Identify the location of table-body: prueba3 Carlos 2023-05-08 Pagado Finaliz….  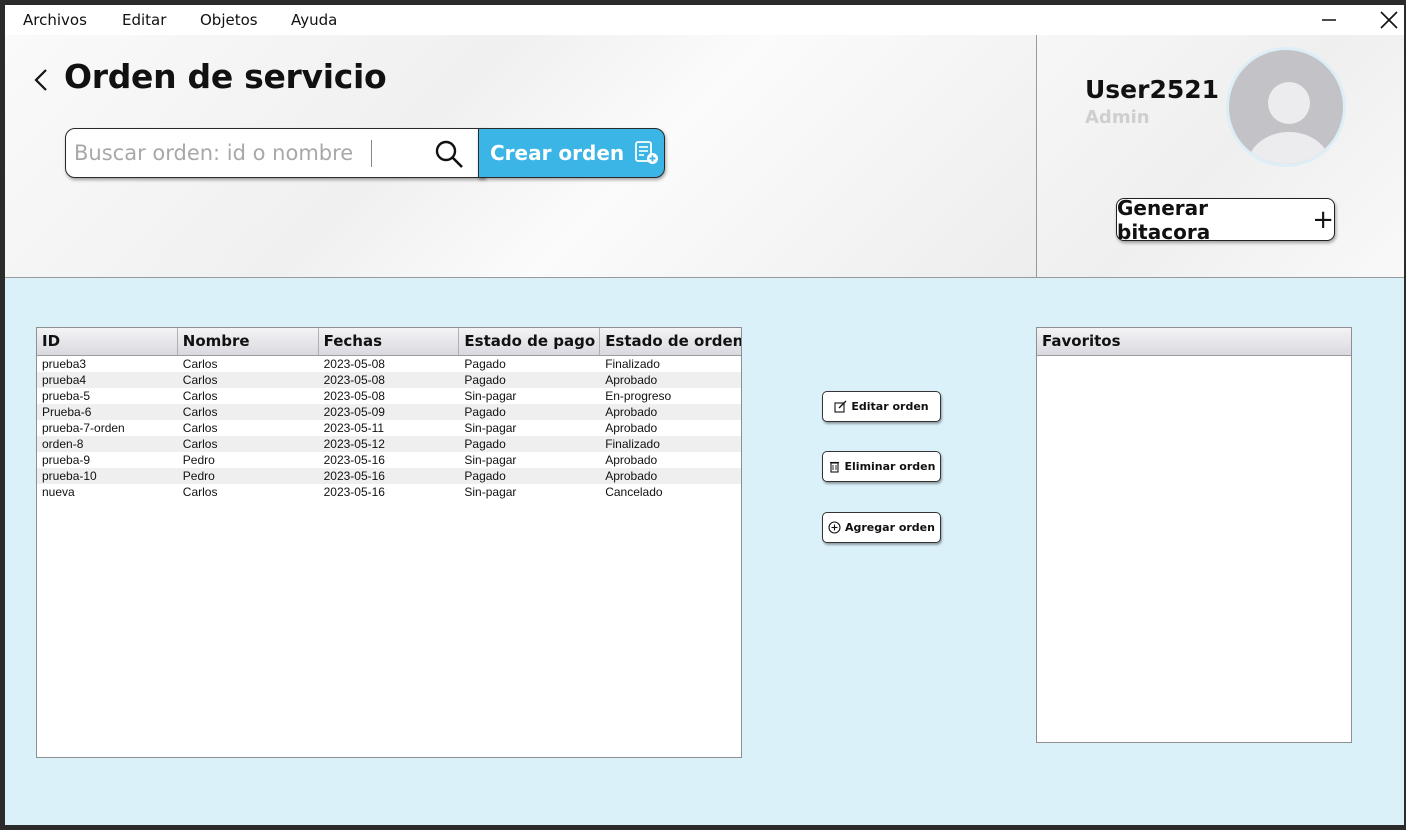
(389, 428).